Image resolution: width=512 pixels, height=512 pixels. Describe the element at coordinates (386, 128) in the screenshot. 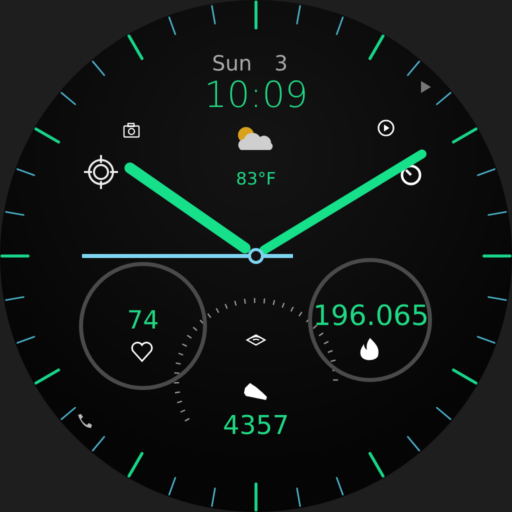

I see `play-icon` at that location.